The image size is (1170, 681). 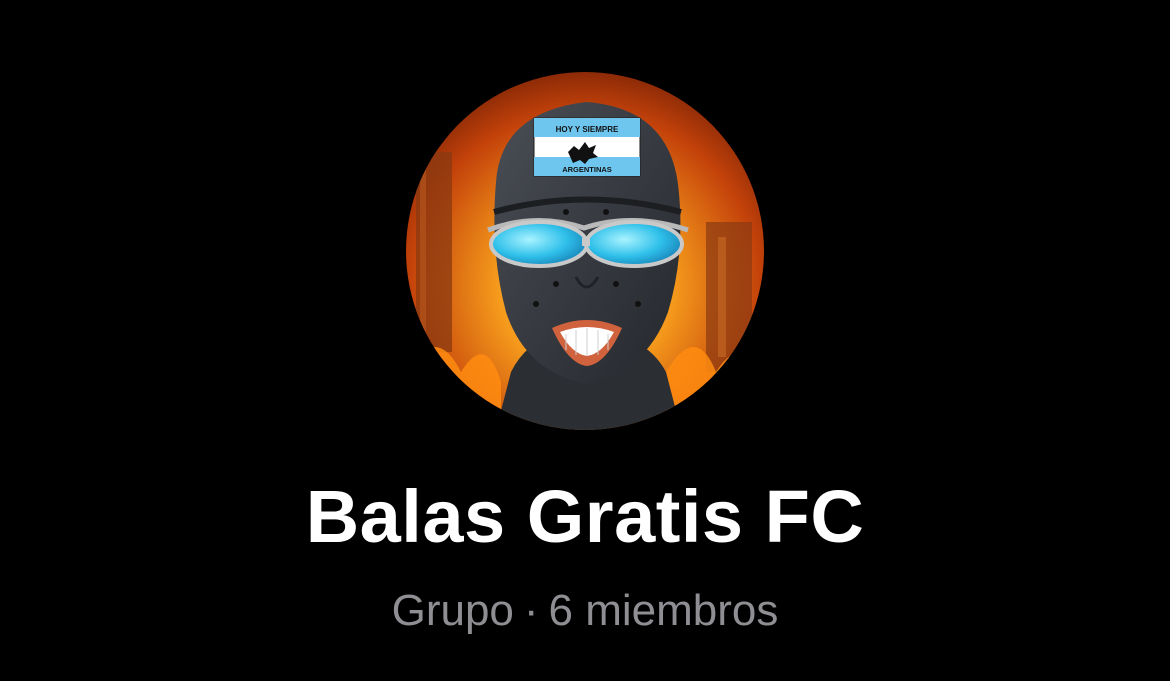 I want to click on group-members-count: 6 miembros, so click(x=664, y=610).